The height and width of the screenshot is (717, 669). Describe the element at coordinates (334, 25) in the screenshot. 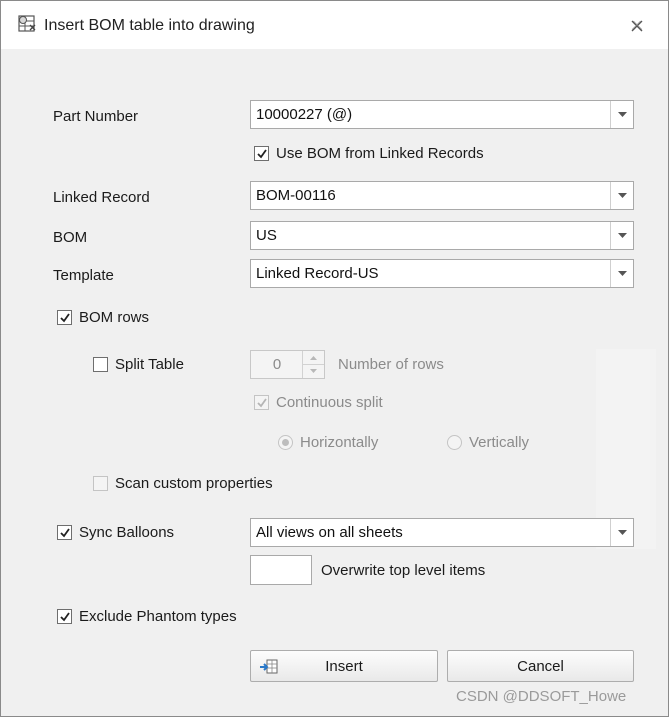

I see `title-bar: Insert BOM table into drawing` at that location.